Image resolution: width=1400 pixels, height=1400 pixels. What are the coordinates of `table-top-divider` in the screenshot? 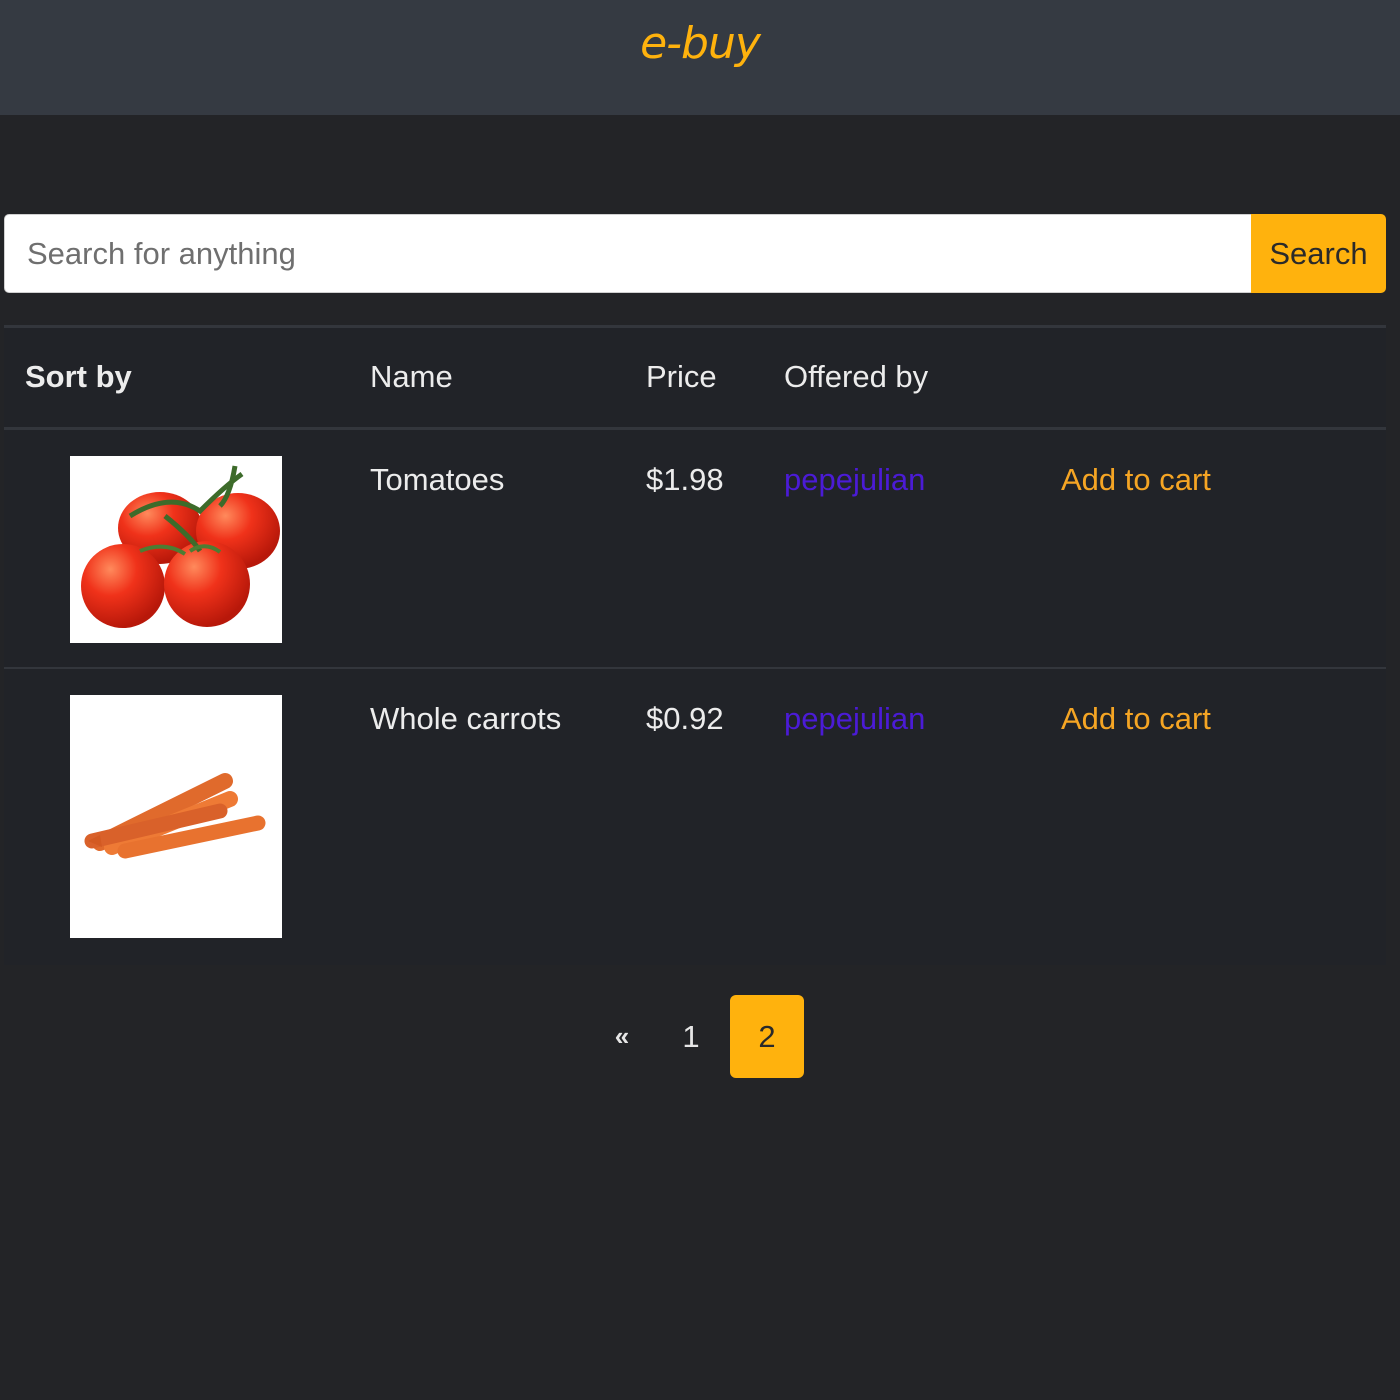 It's located at (695, 326).